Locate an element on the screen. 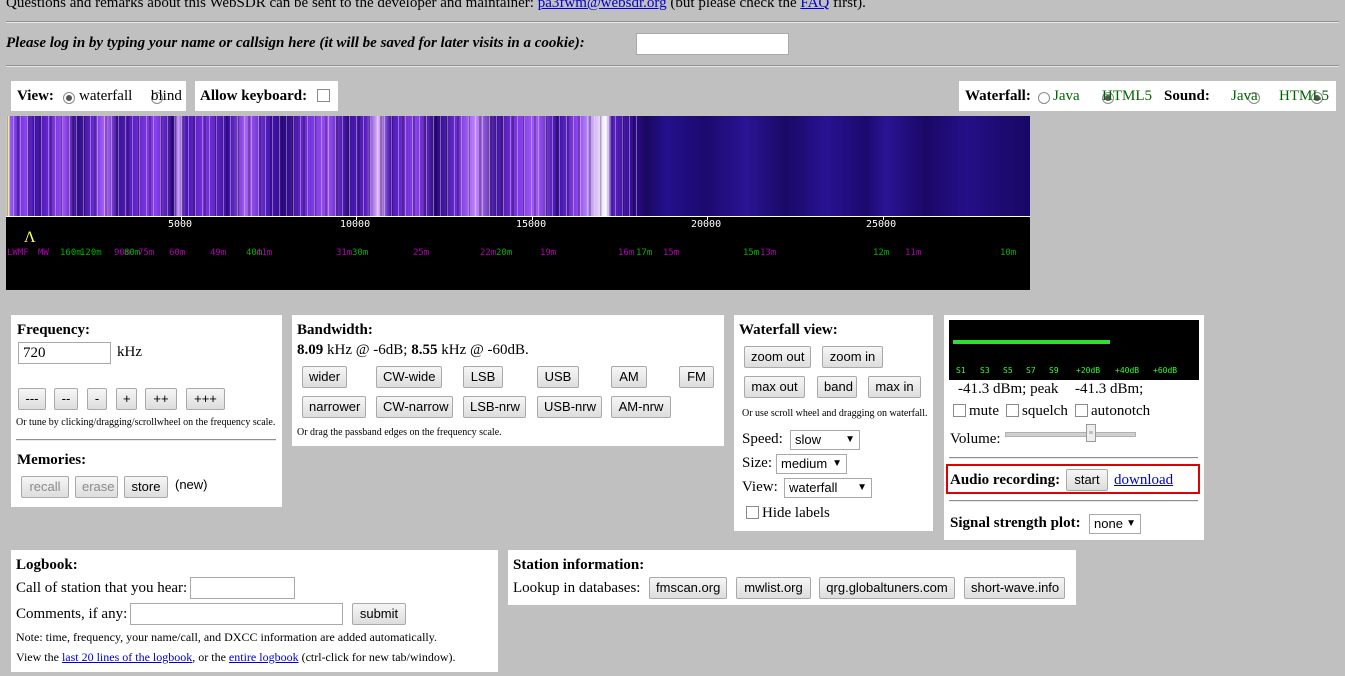 The width and height of the screenshot is (1345, 676). wider-button: wider is located at coordinates (324, 377).